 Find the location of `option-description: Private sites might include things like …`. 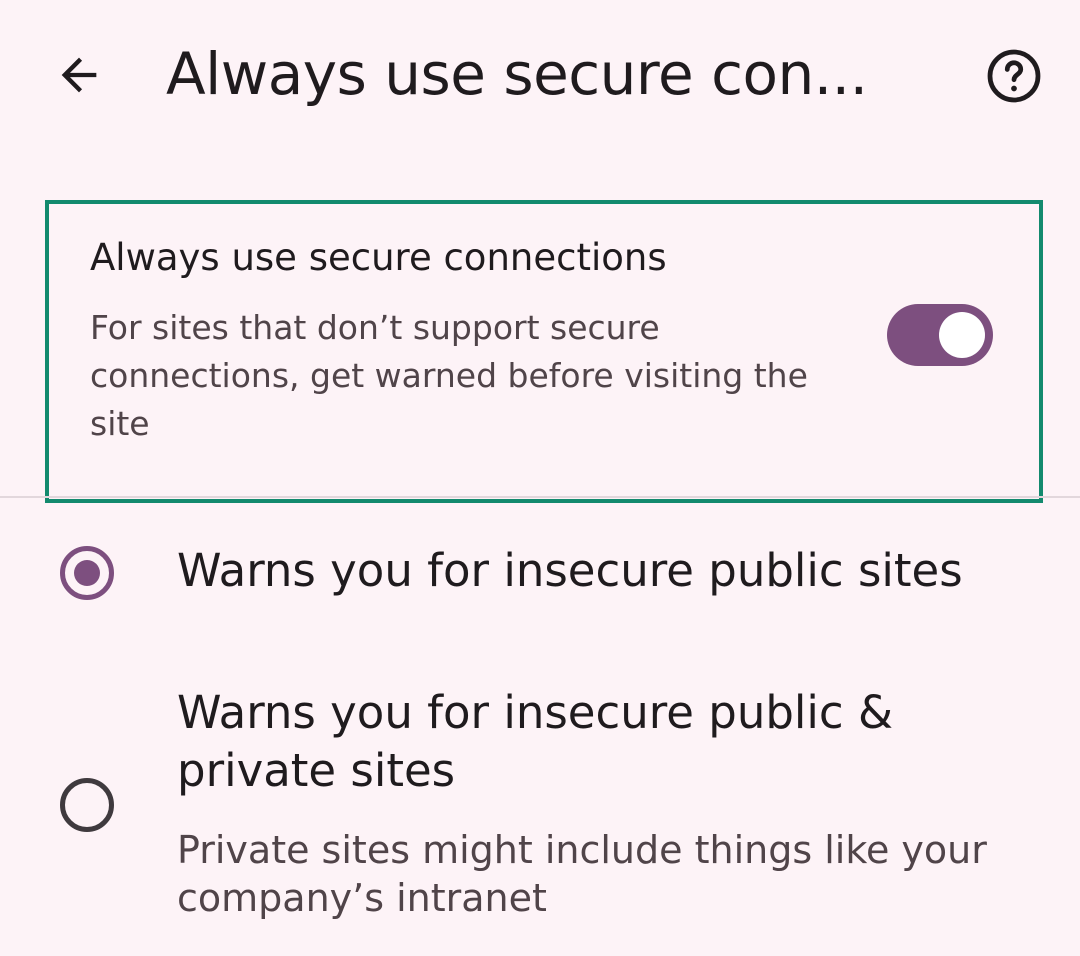

option-description: Private sites might include things like … is located at coordinates (582, 874).